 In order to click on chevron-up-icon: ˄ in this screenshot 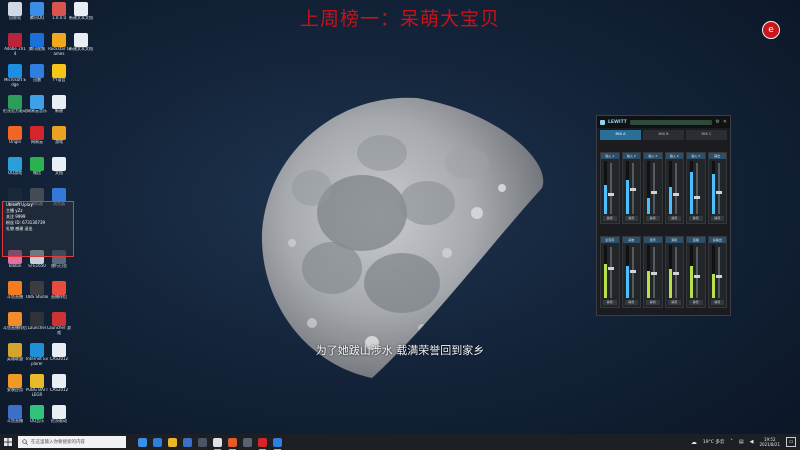, I will do `click(731, 442)`.